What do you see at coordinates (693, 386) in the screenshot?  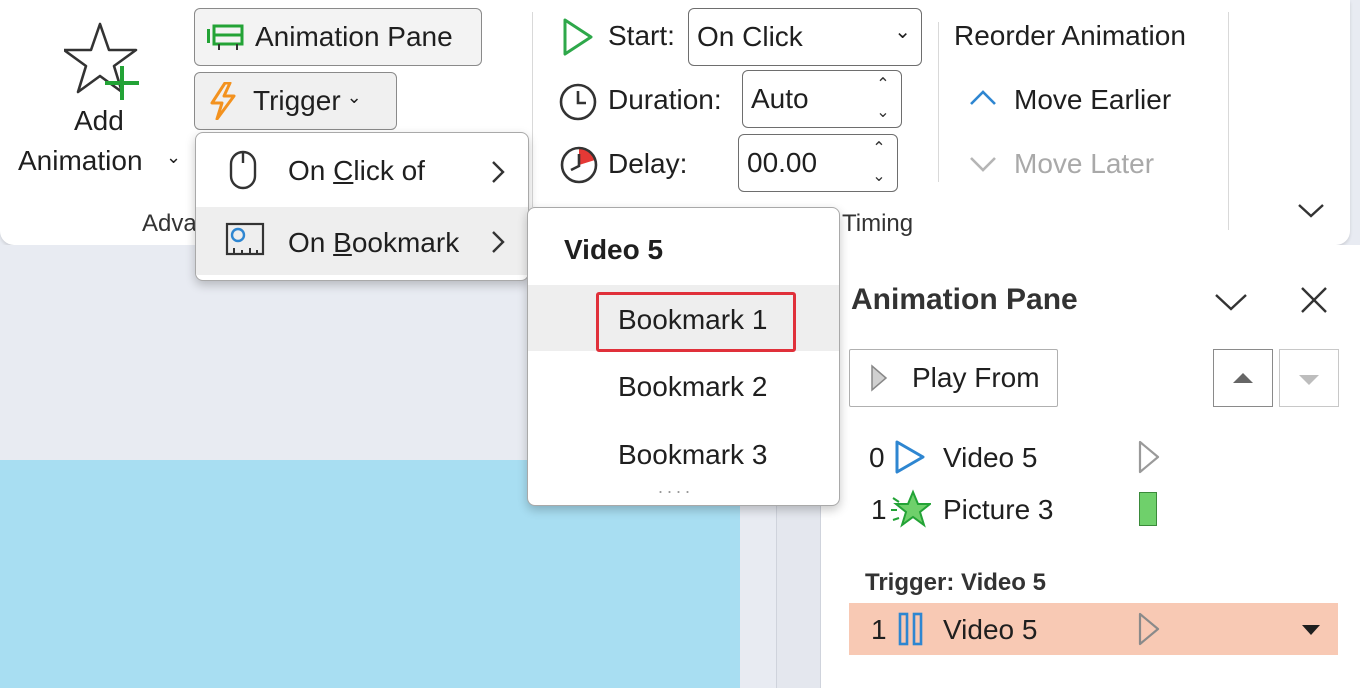 I see `bookmark-item-label: Bookmark 2` at bounding box center [693, 386].